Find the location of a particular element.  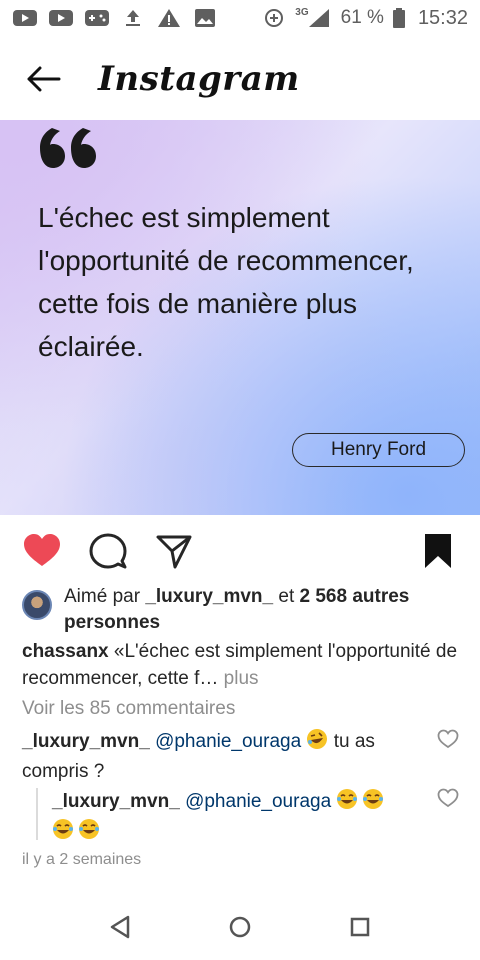

comment-mention: @phanie_ouraga is located at coordinates (228, 741).